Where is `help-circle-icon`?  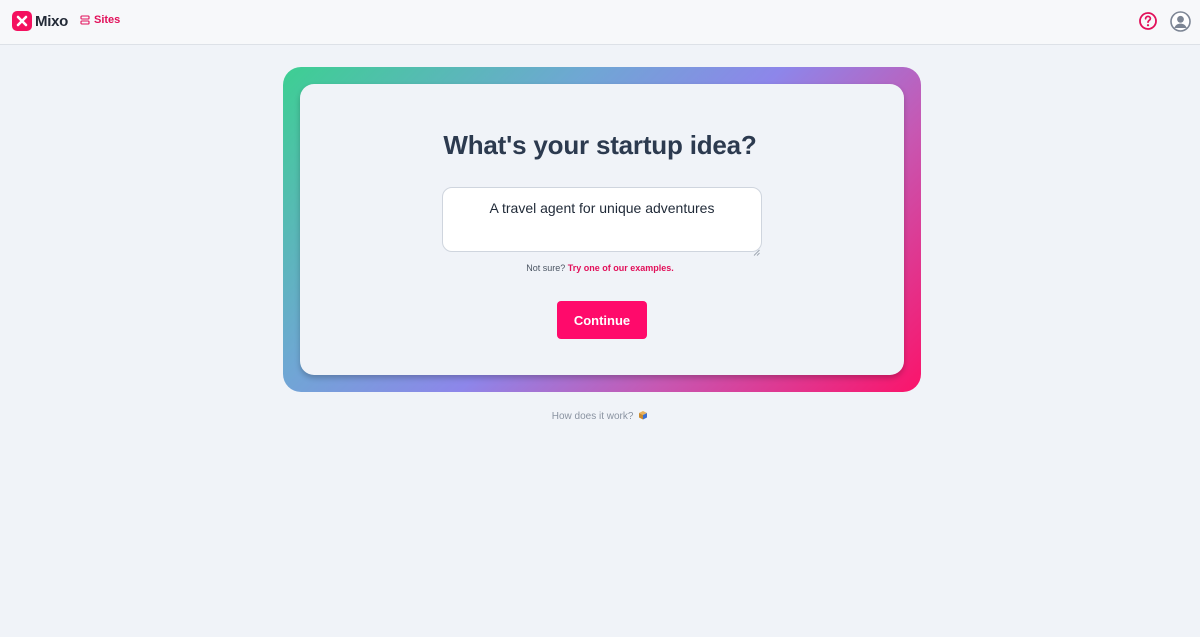 help-circle-icon is located at coordinates (1148, 21).